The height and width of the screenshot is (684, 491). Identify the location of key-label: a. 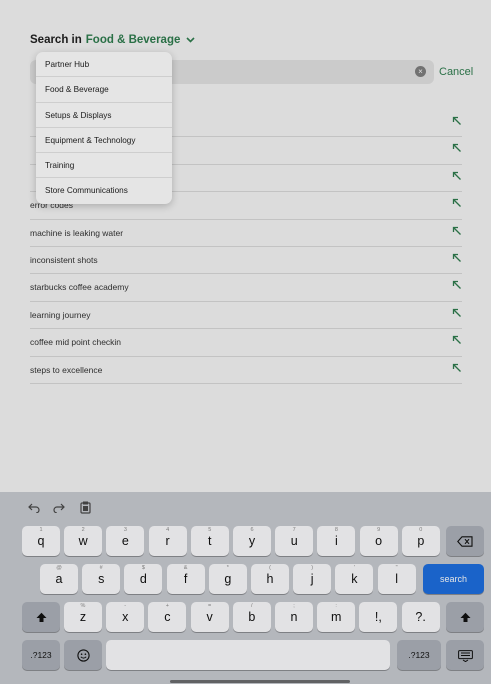
(59, 579).